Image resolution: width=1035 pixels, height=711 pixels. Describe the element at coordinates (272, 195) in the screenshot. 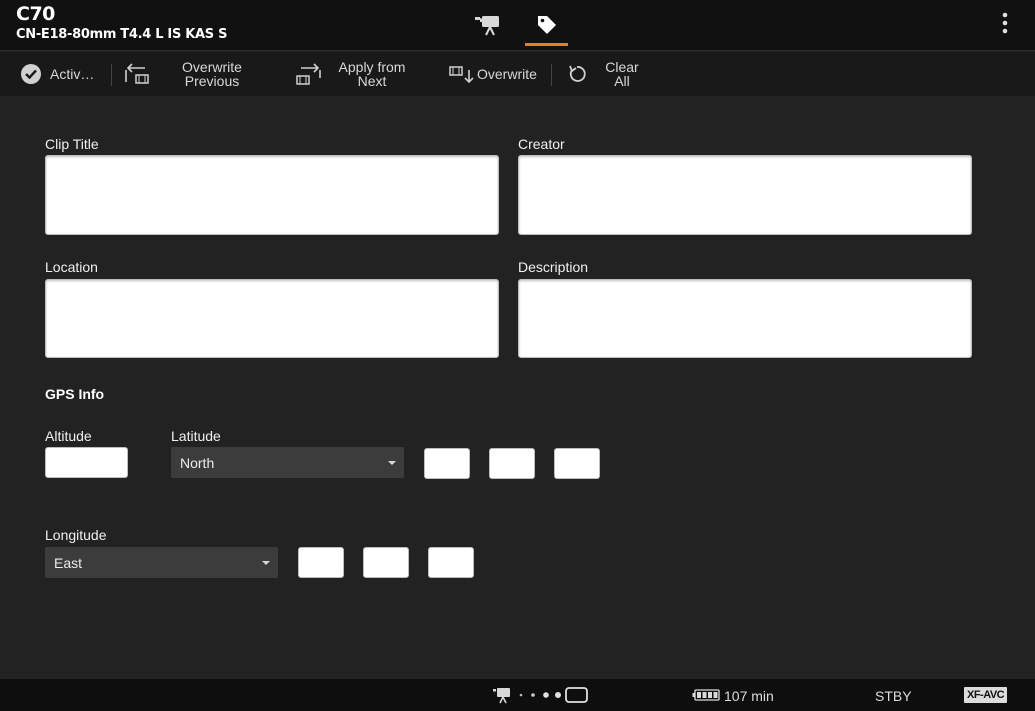

I see `clip-title-field` at that location.